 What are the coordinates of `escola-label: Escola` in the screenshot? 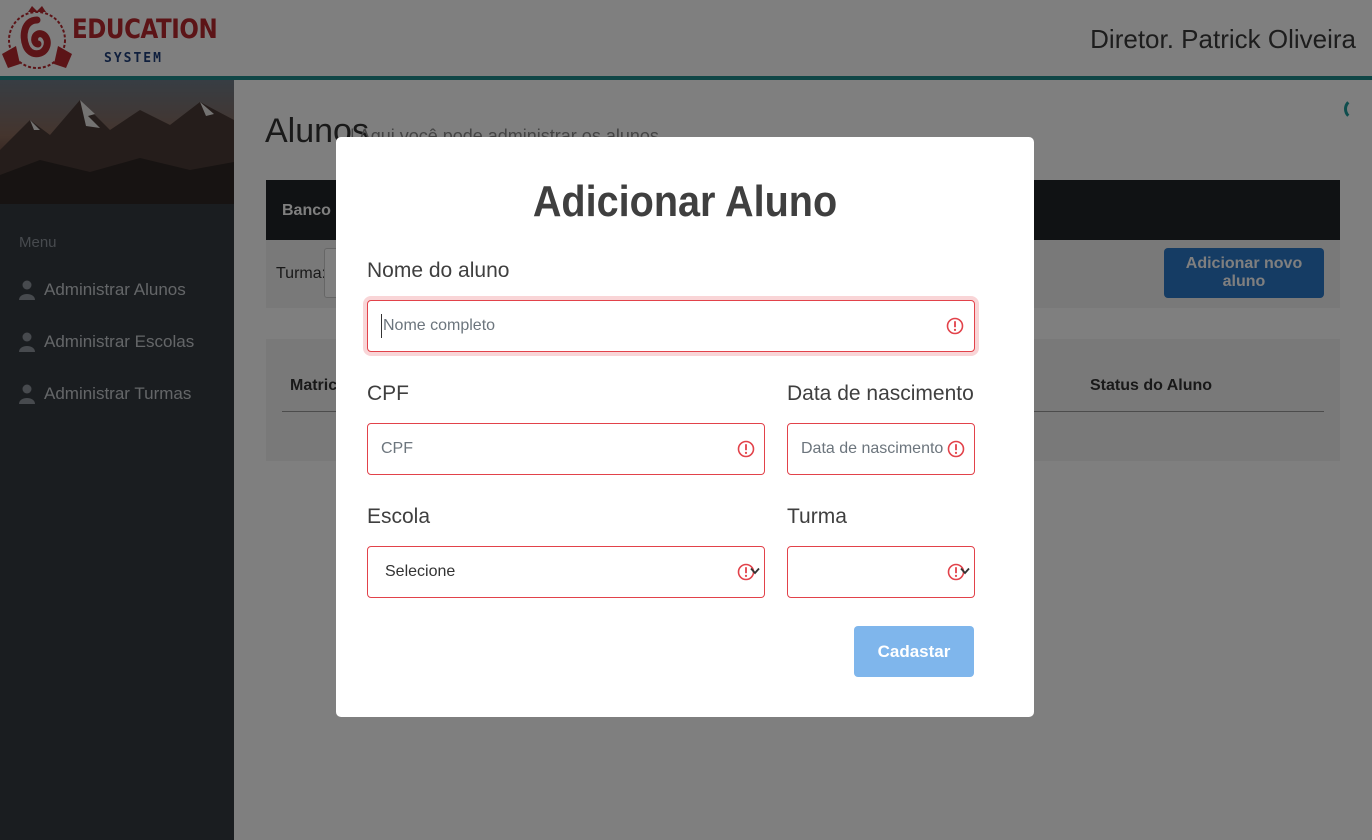 It's located at (399, 516).